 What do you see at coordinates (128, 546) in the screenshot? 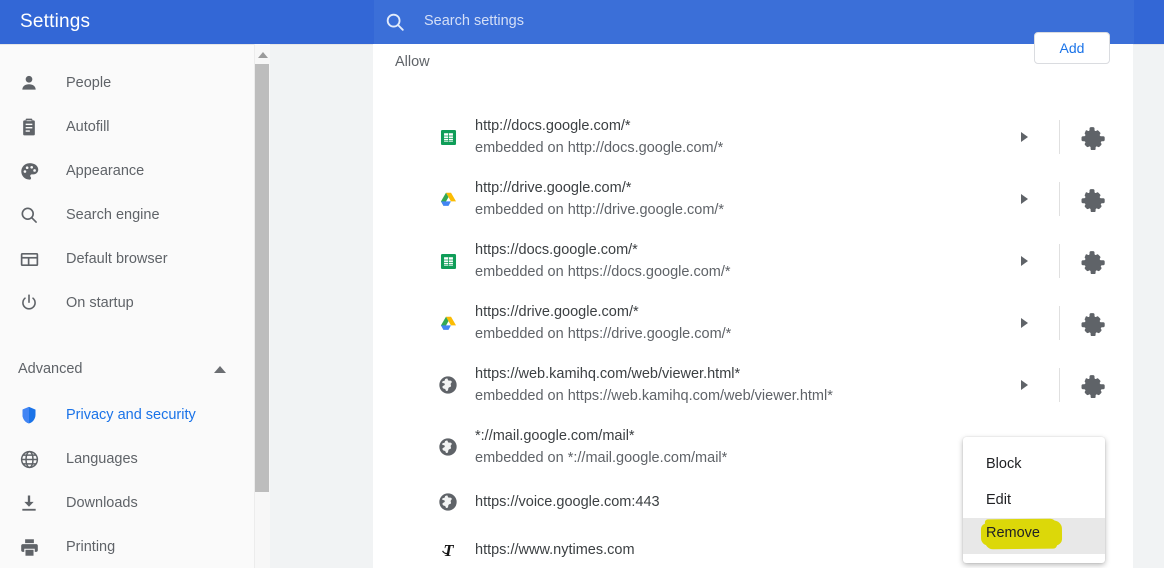
I see `sidebar-item-printing: Printing` at bounding box center [128, 546].